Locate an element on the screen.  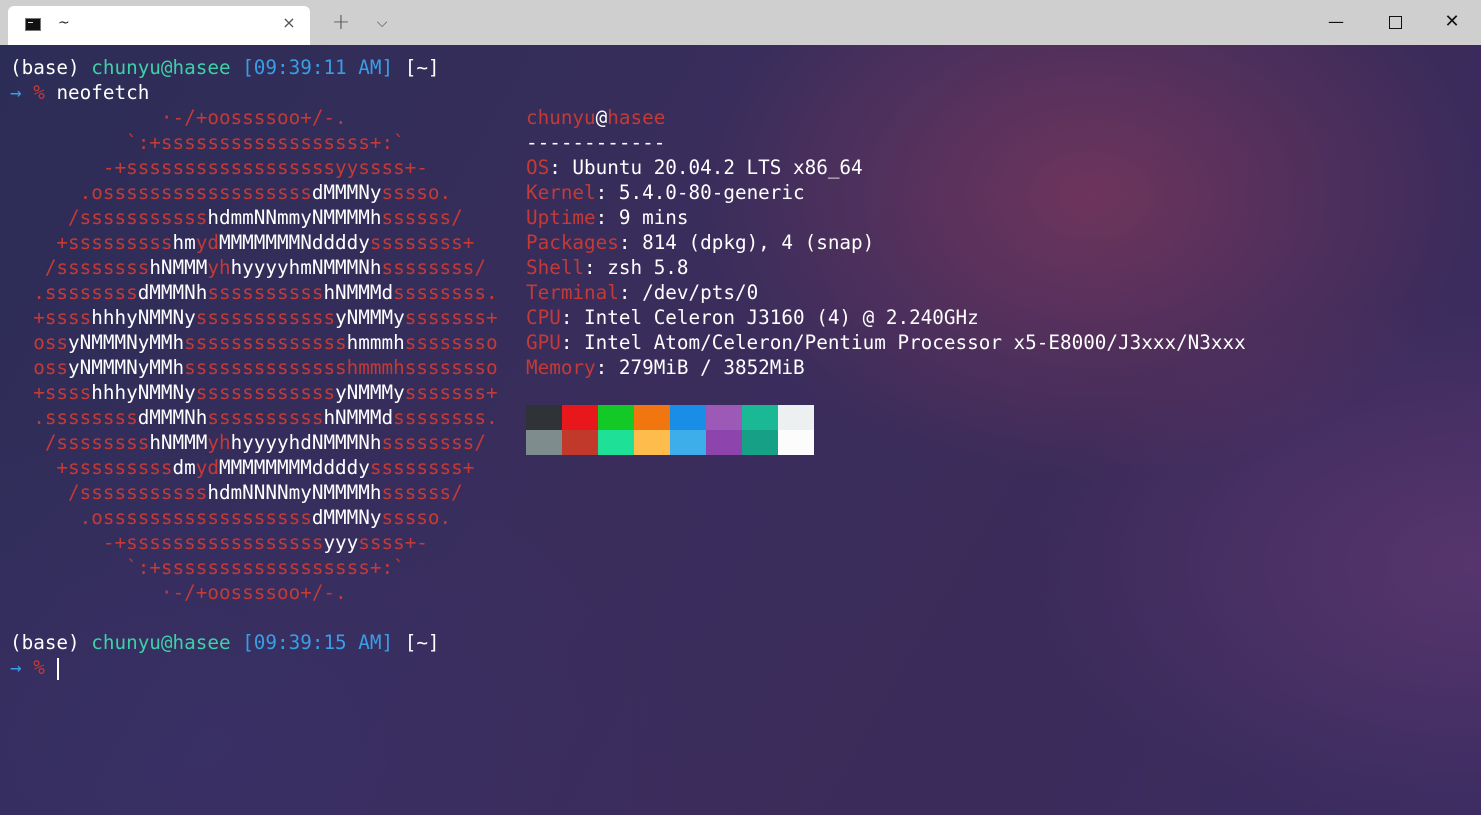
ascii-logo-line: -+ssssssssssssssssssyyssss+- is located at coordinates (219, 167).